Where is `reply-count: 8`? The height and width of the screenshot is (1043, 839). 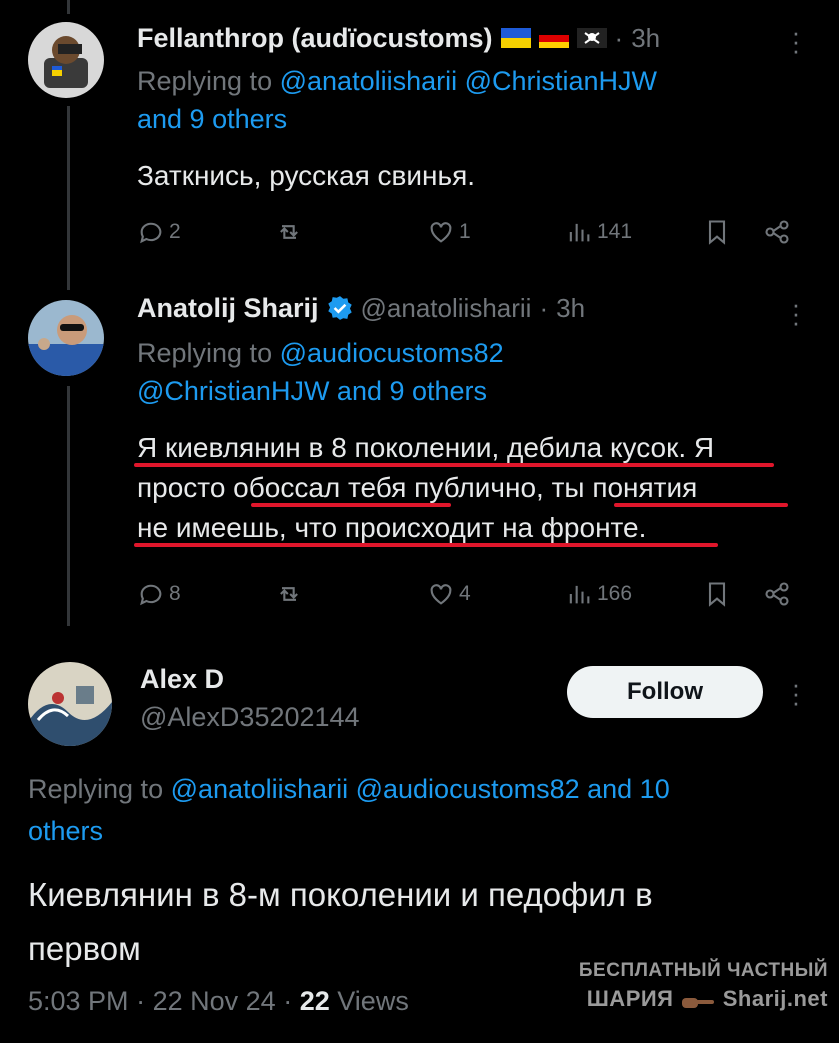
reply-count: 8 is located at coordinates (175, 593).